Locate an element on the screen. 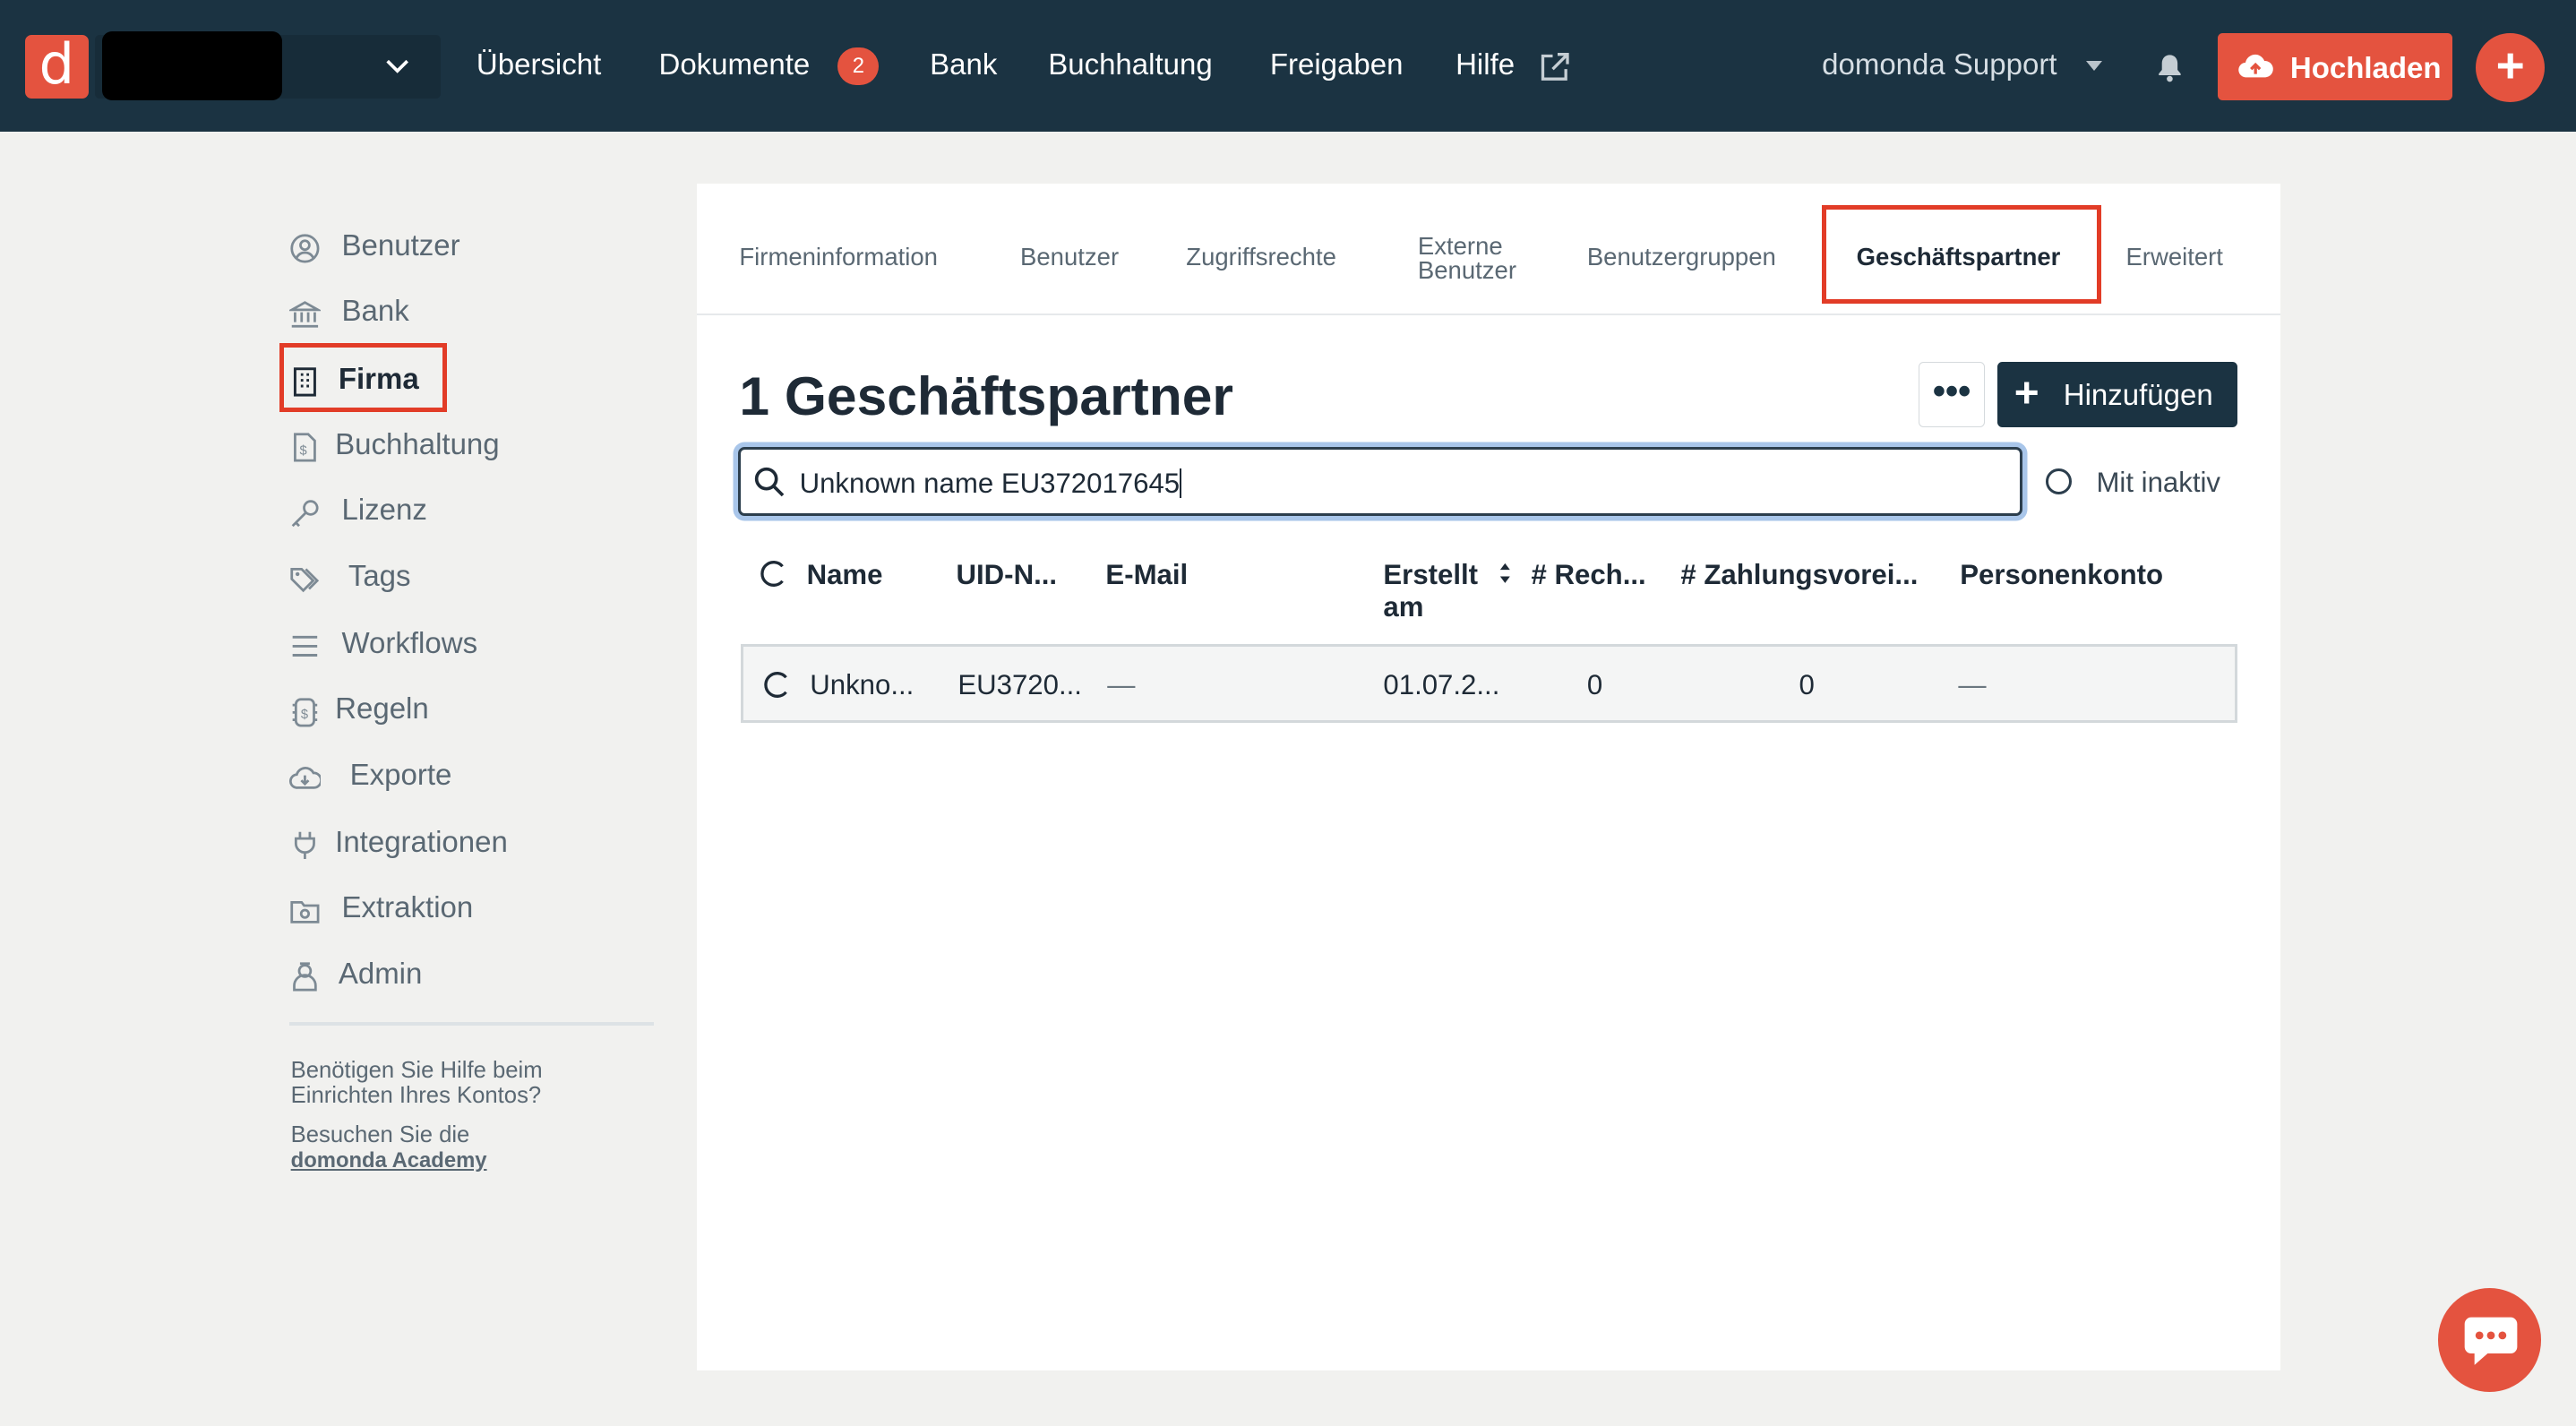  visit-academy-text: Besuchen Sie die is located at coordinates (380, 1134).